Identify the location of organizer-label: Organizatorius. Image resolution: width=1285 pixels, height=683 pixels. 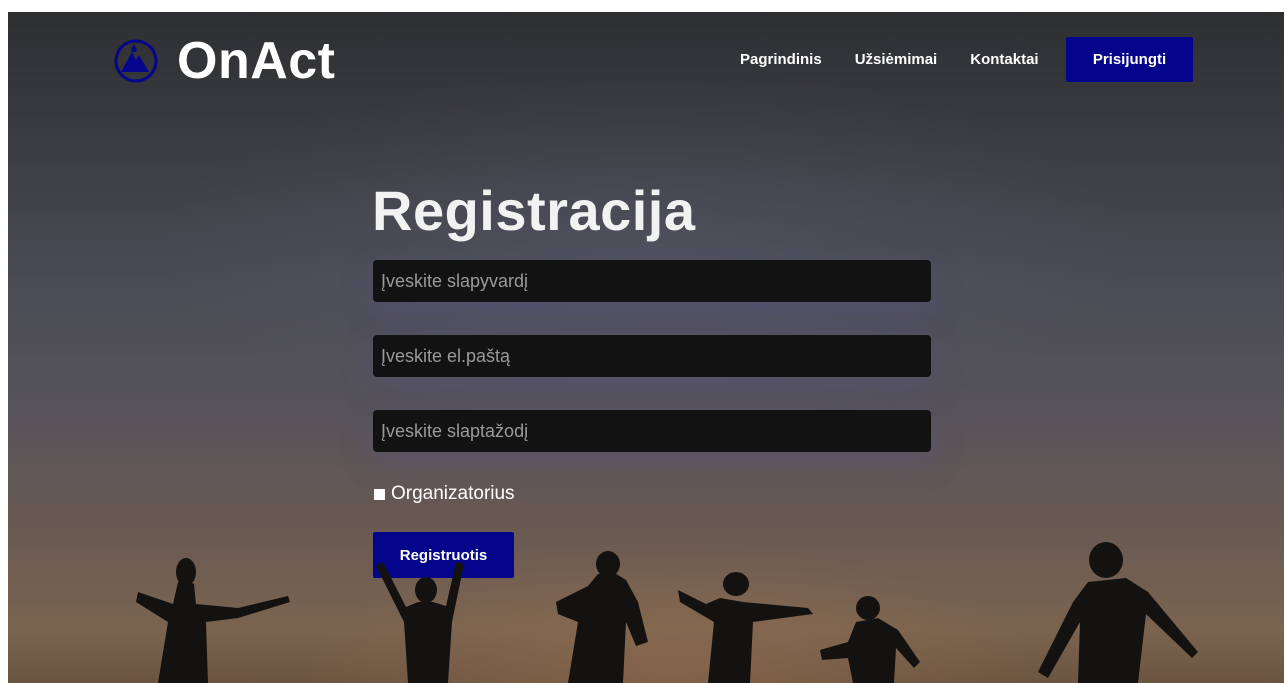
(453, 493).